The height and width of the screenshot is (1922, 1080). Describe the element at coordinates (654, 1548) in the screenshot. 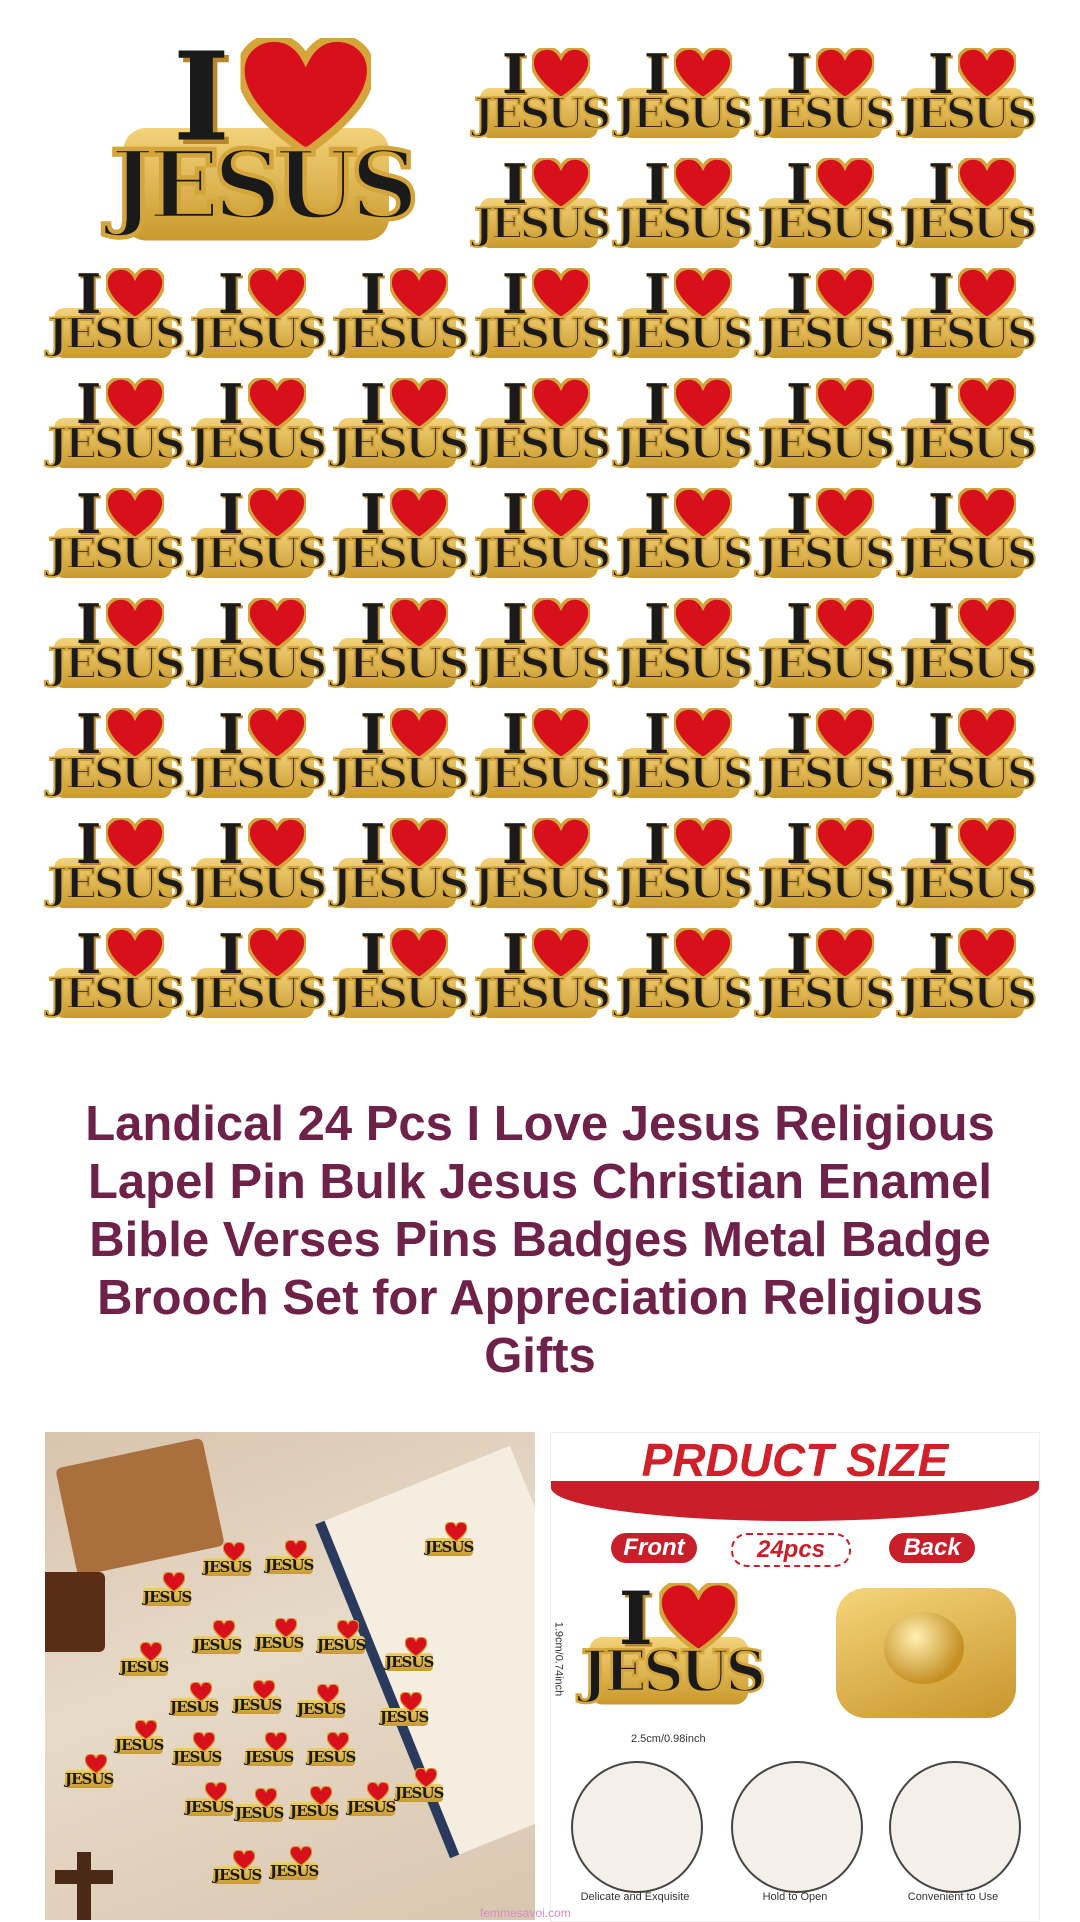

I see `front-label: Front` at that location.